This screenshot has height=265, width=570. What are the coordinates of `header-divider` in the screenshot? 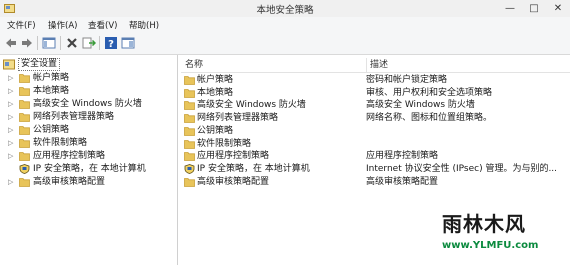 It's located at (375, 72).